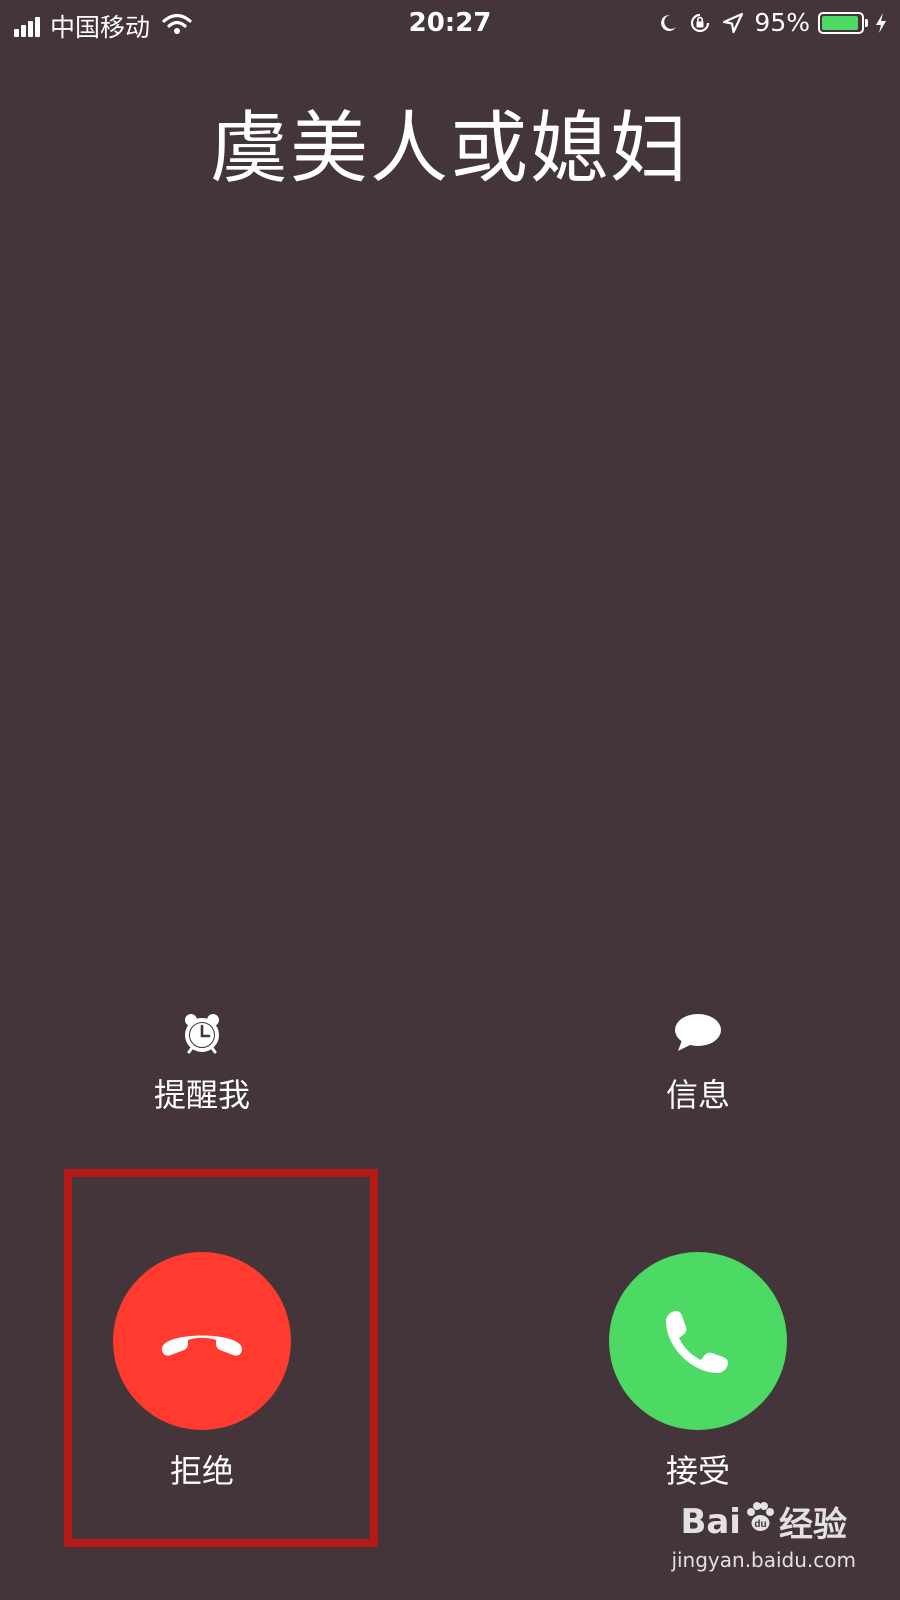 The width and height of the screenshot is (900, 1600). Describe the element at coordinates (202, 1033) in the screenshot. I see `alarm-clock-icon` at that location.